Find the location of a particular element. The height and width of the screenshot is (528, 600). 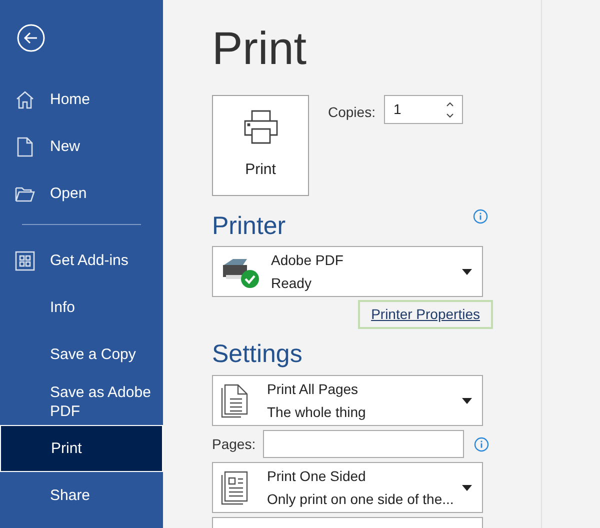

pages-field is located at coordinates (363, 444).